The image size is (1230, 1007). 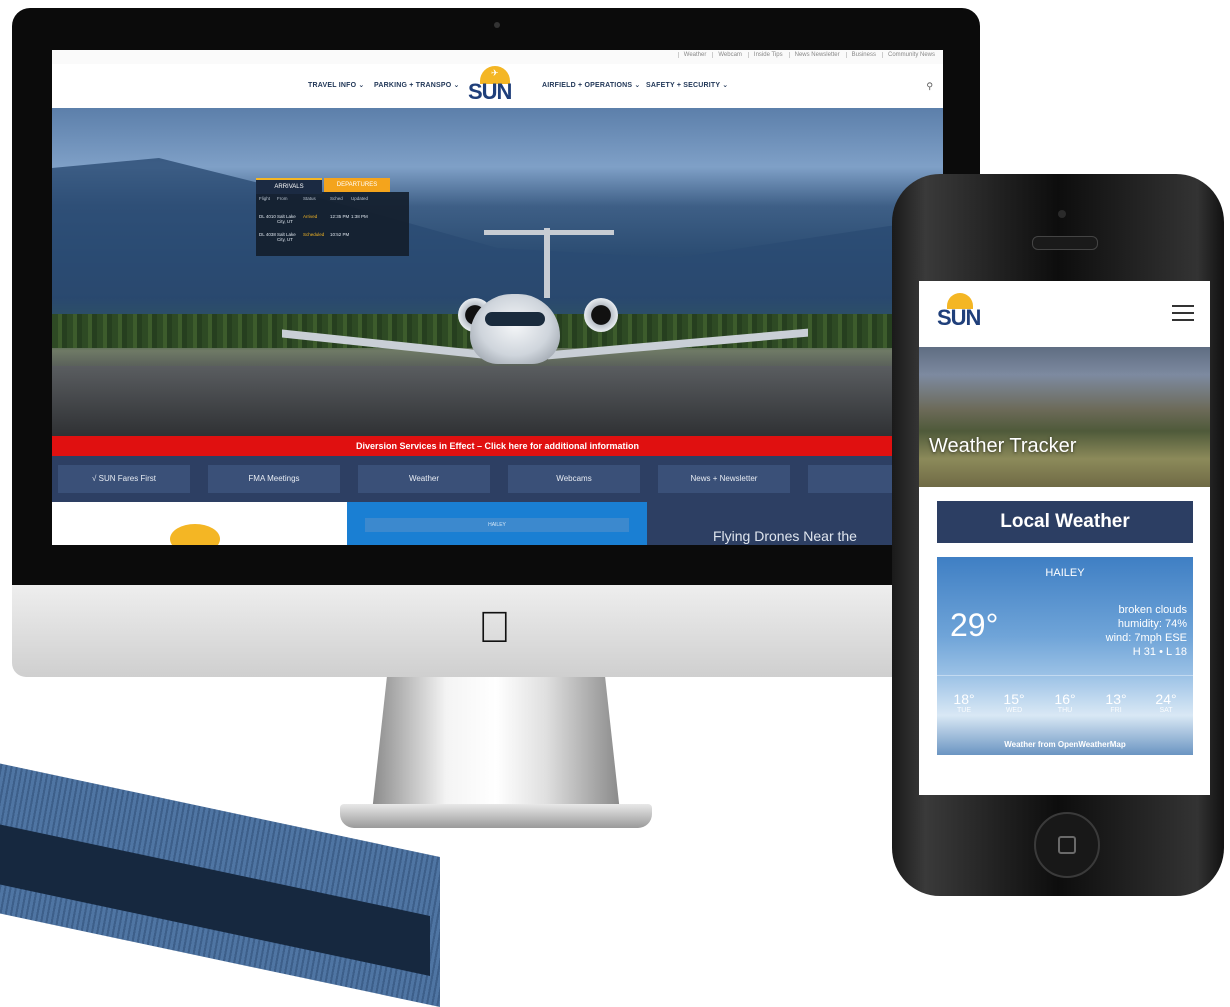 I want to click on utility-link: News Newsletter, so click(x=814, y=55).